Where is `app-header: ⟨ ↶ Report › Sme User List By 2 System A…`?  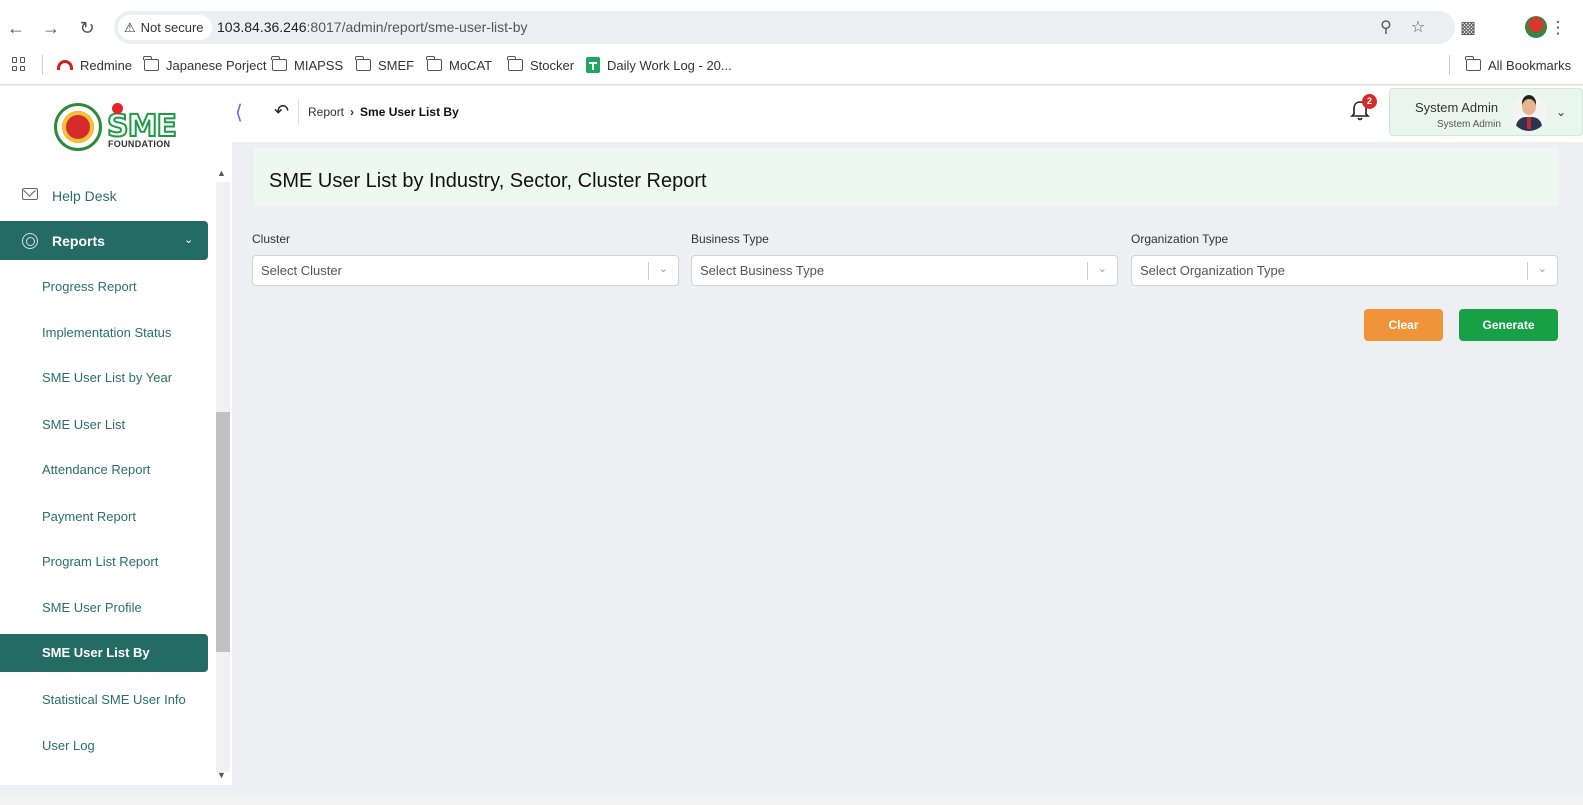 app-header: ⟨ ↶ Report › Sme User List By 2 System A… is located at coordinates (907, 114).